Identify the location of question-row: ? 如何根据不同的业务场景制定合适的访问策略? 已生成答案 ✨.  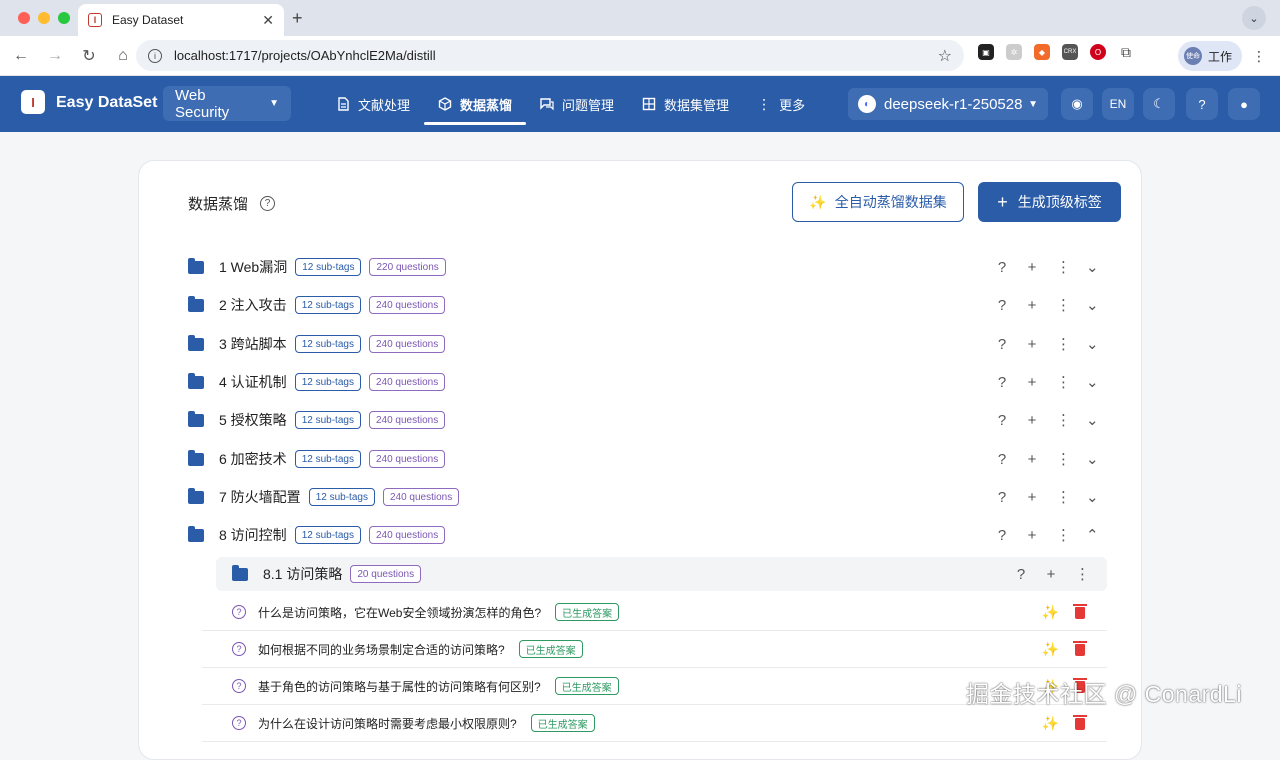
(654, 649).